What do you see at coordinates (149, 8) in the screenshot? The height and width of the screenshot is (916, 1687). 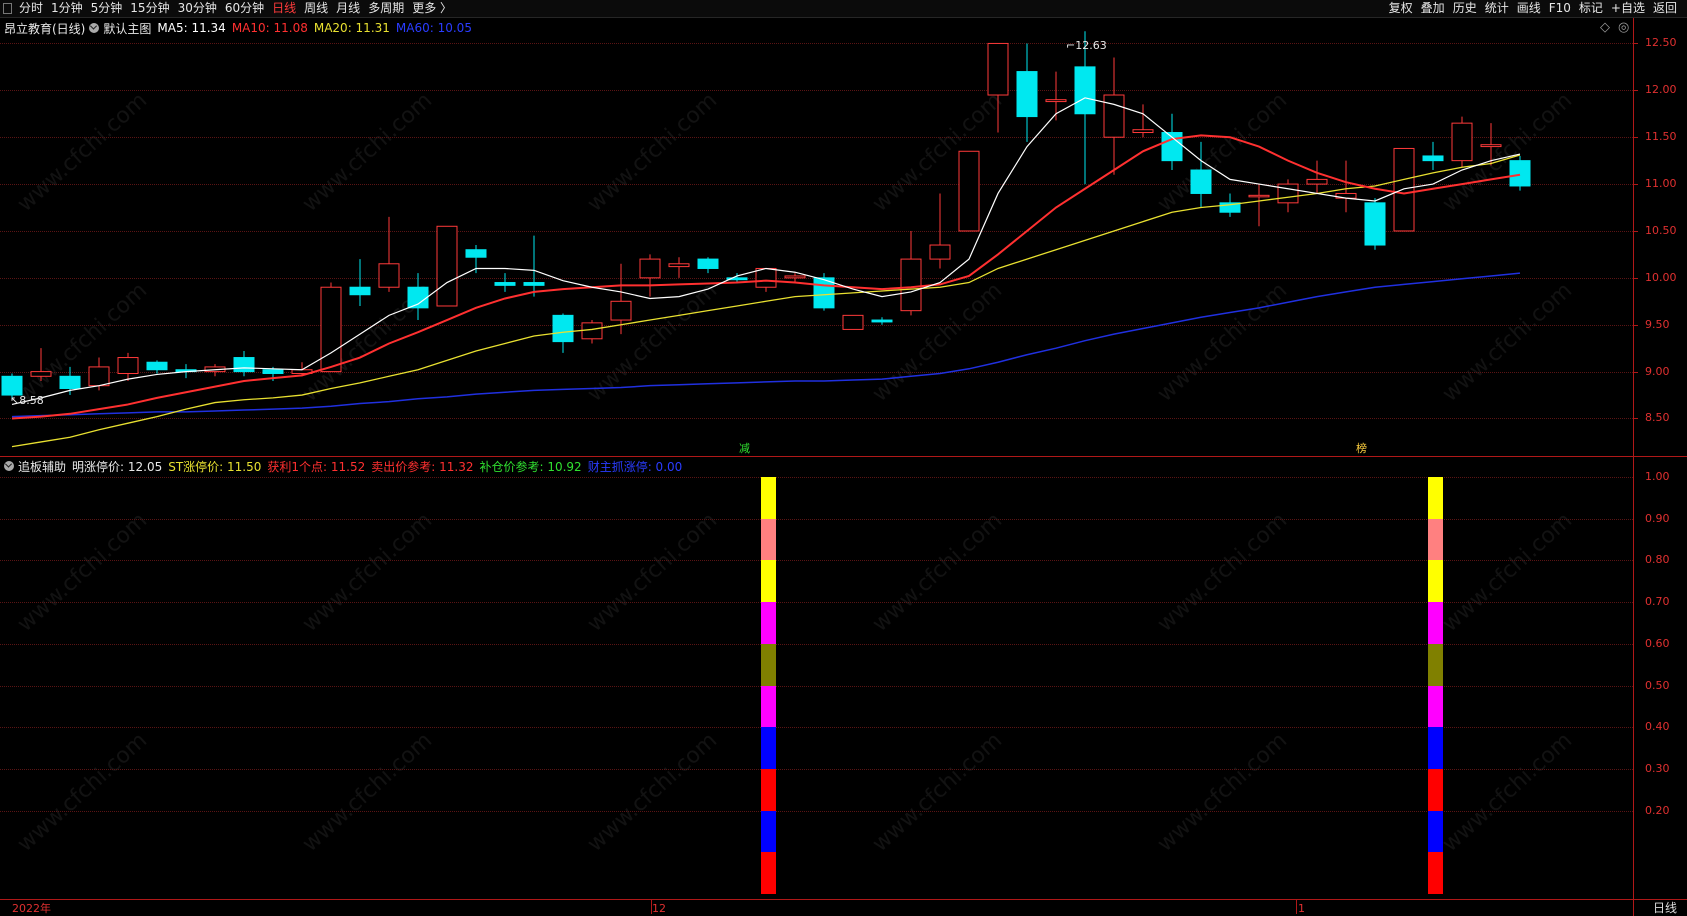 I see `tab-period-3: 15分钟` at bounding box center [149, 8].